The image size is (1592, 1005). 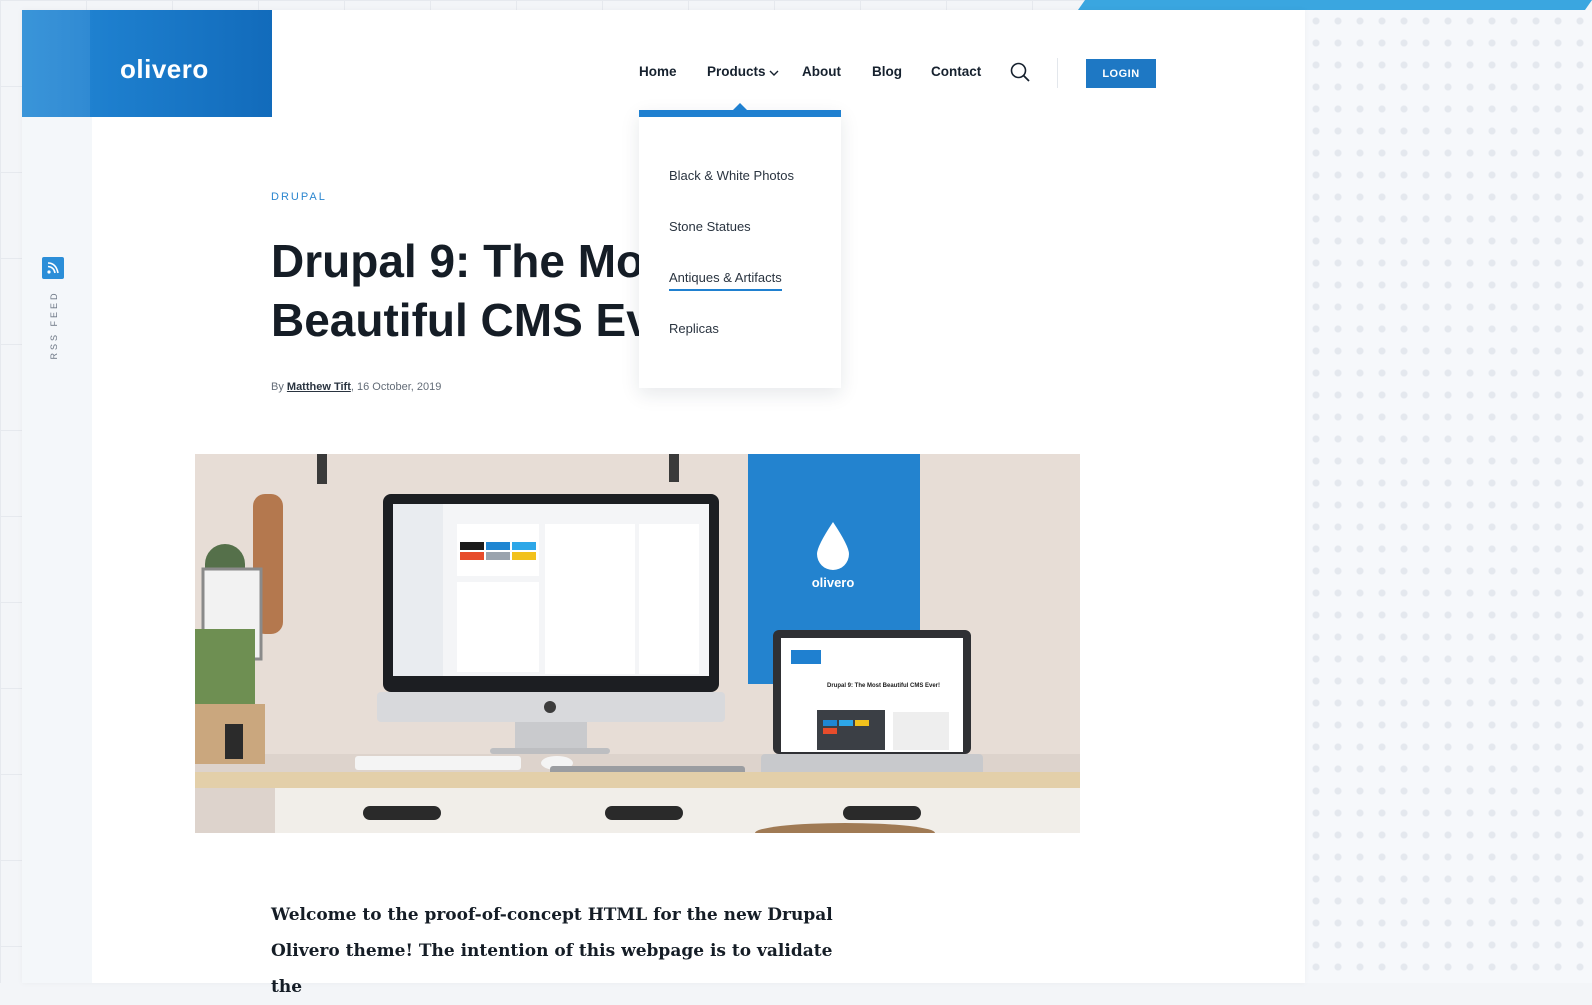 I want to click on laptop-screen-title: Drupal 9: The Most Beautiful CMS Ever!, so click(x=883, y=686).